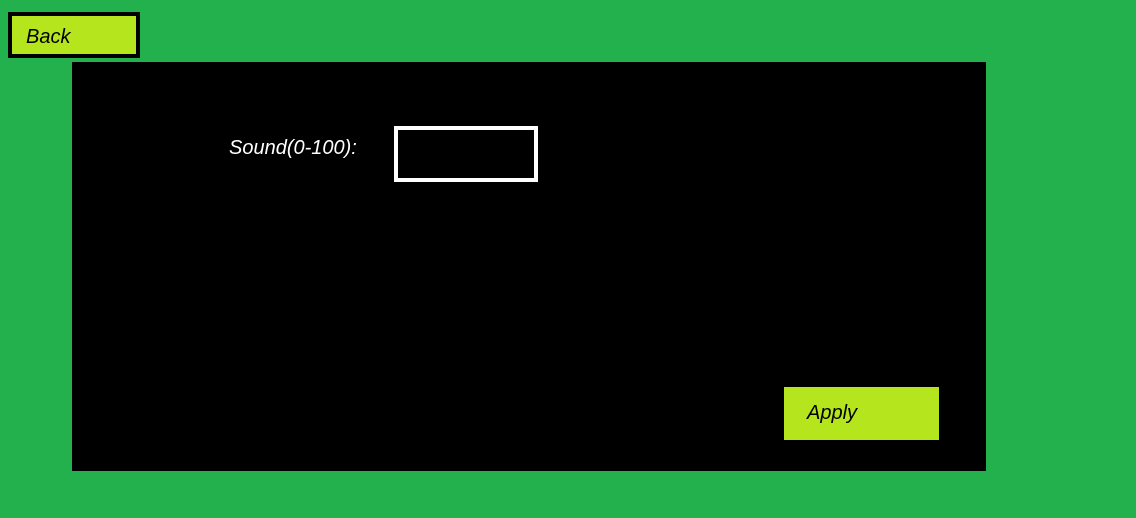  What do you see at coordinates (48, 37) in the screenshot?
I see `back-button-label: Back` at bounding box center [48, 37].